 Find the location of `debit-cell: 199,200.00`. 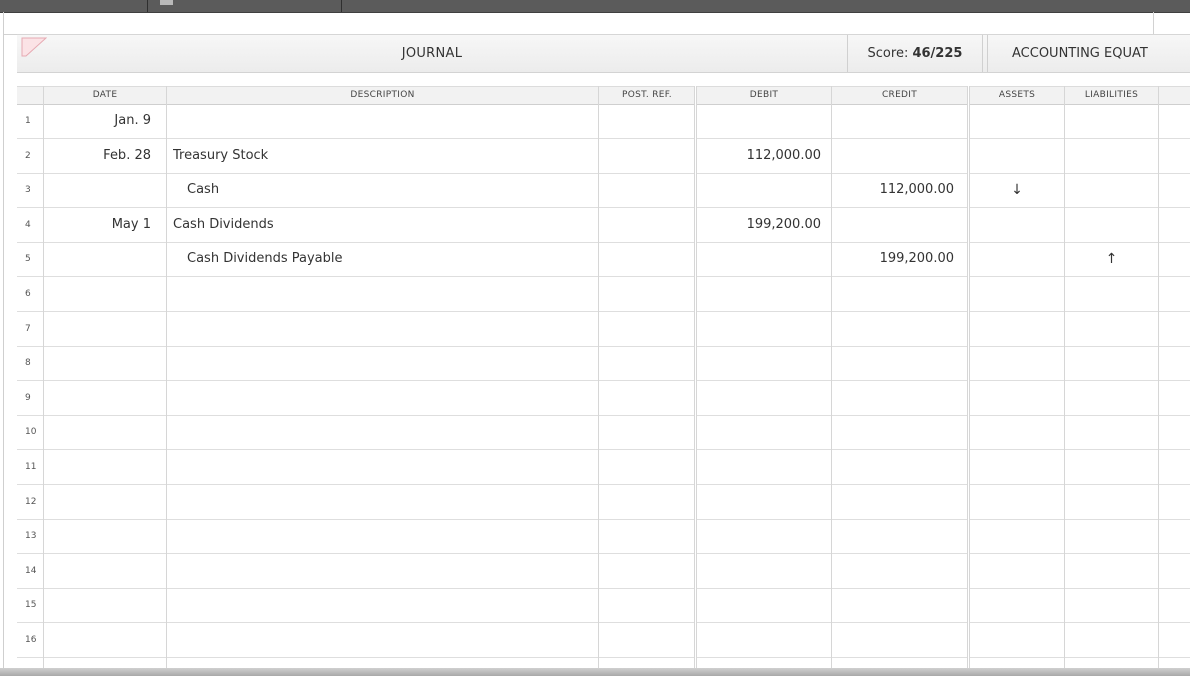

debit-cell: 199,200.00 is located at coordinates (759, 225).